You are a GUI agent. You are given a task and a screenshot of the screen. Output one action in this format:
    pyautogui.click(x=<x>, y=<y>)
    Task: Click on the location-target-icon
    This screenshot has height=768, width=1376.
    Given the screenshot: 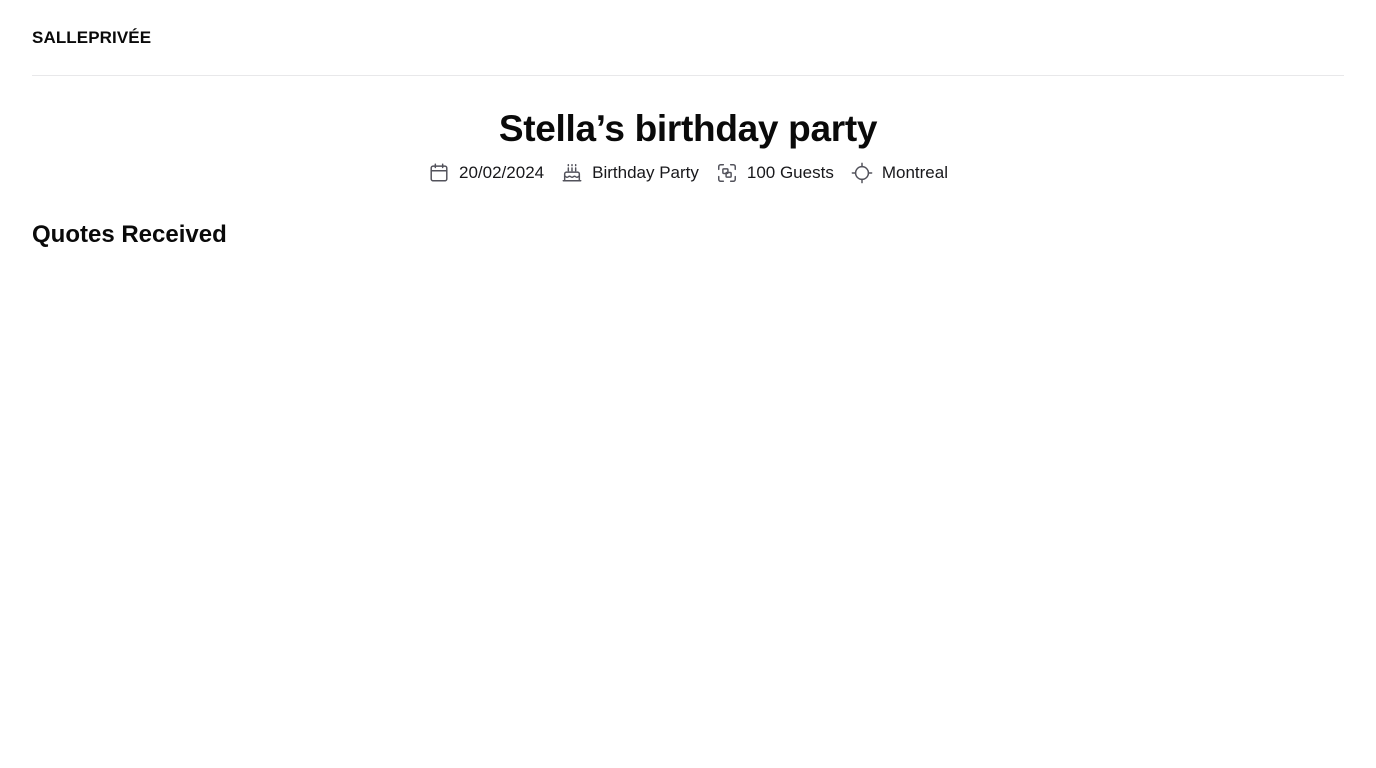 What is the action you would take?
    pyautogui.click(x=862, y=173)
    